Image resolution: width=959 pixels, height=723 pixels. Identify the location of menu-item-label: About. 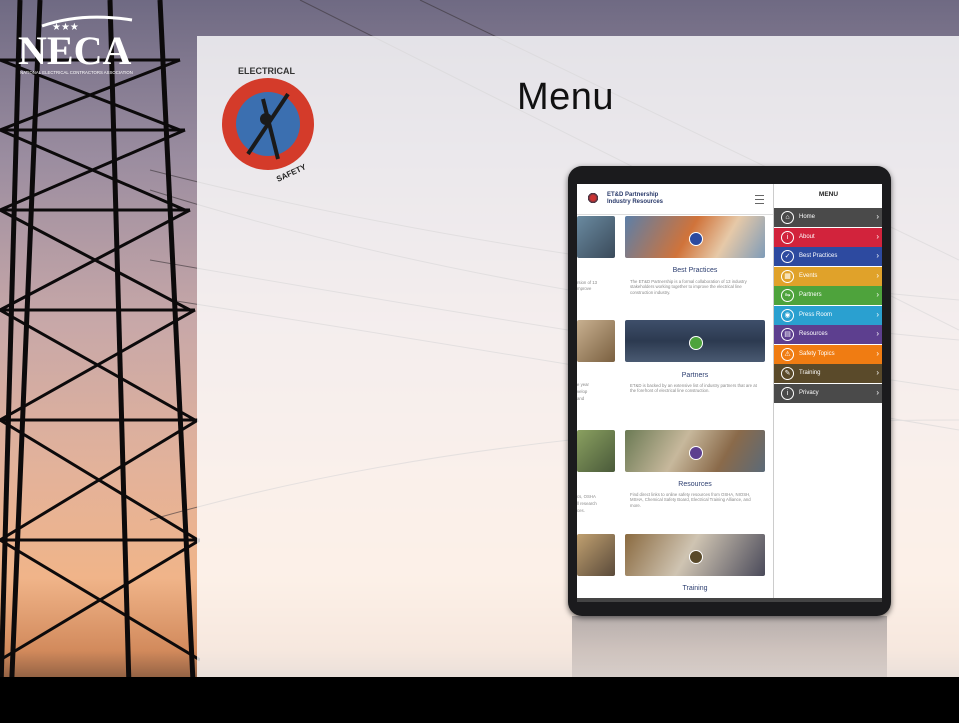
(807, 236).